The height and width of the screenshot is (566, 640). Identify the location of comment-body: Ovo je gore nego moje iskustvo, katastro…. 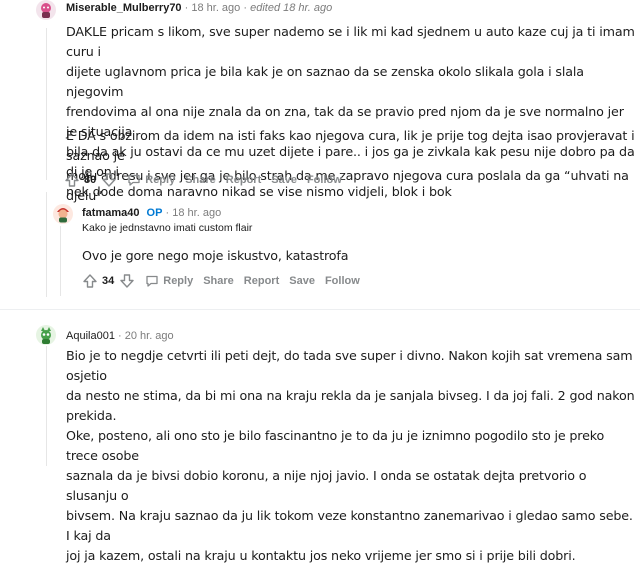
(357, 256).